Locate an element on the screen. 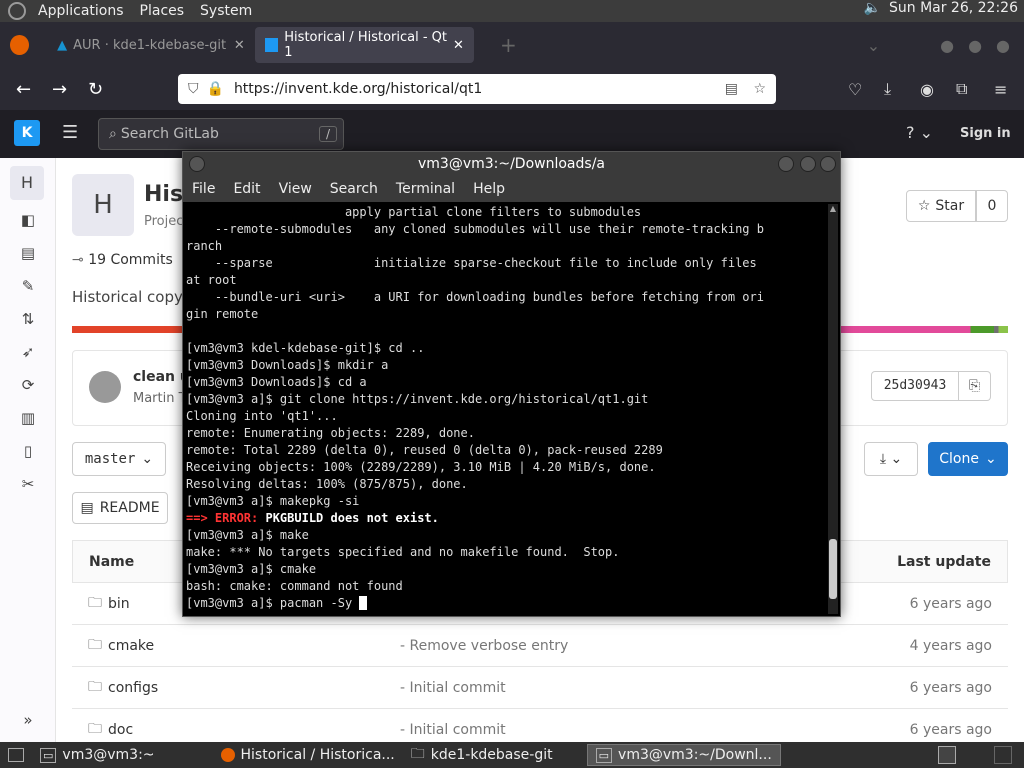 The height and width of the screenshot is (768, 1024). menu-icon: ≡ is located at coordinates (1000, 89).